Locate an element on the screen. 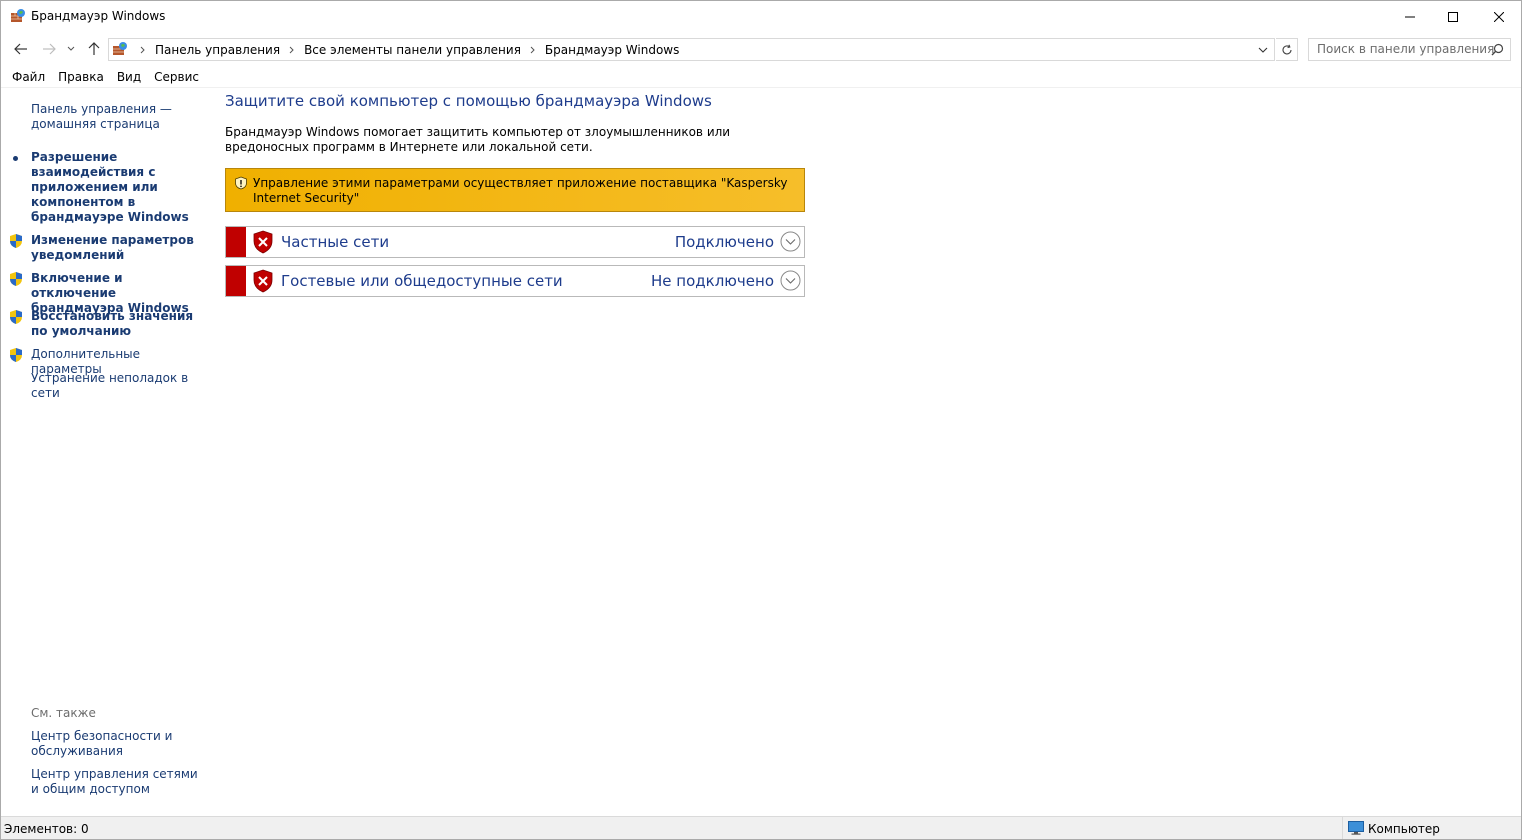 The height and width of the screenshot is (840, 1522). menu-view: Вид is located at coordinates (130, 77).